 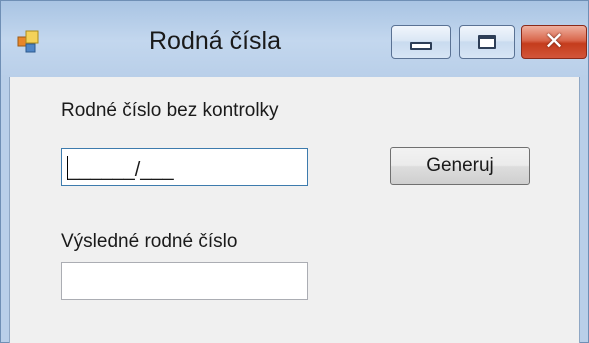 I want to click on minimize-icon, so click(x=421, y=46).